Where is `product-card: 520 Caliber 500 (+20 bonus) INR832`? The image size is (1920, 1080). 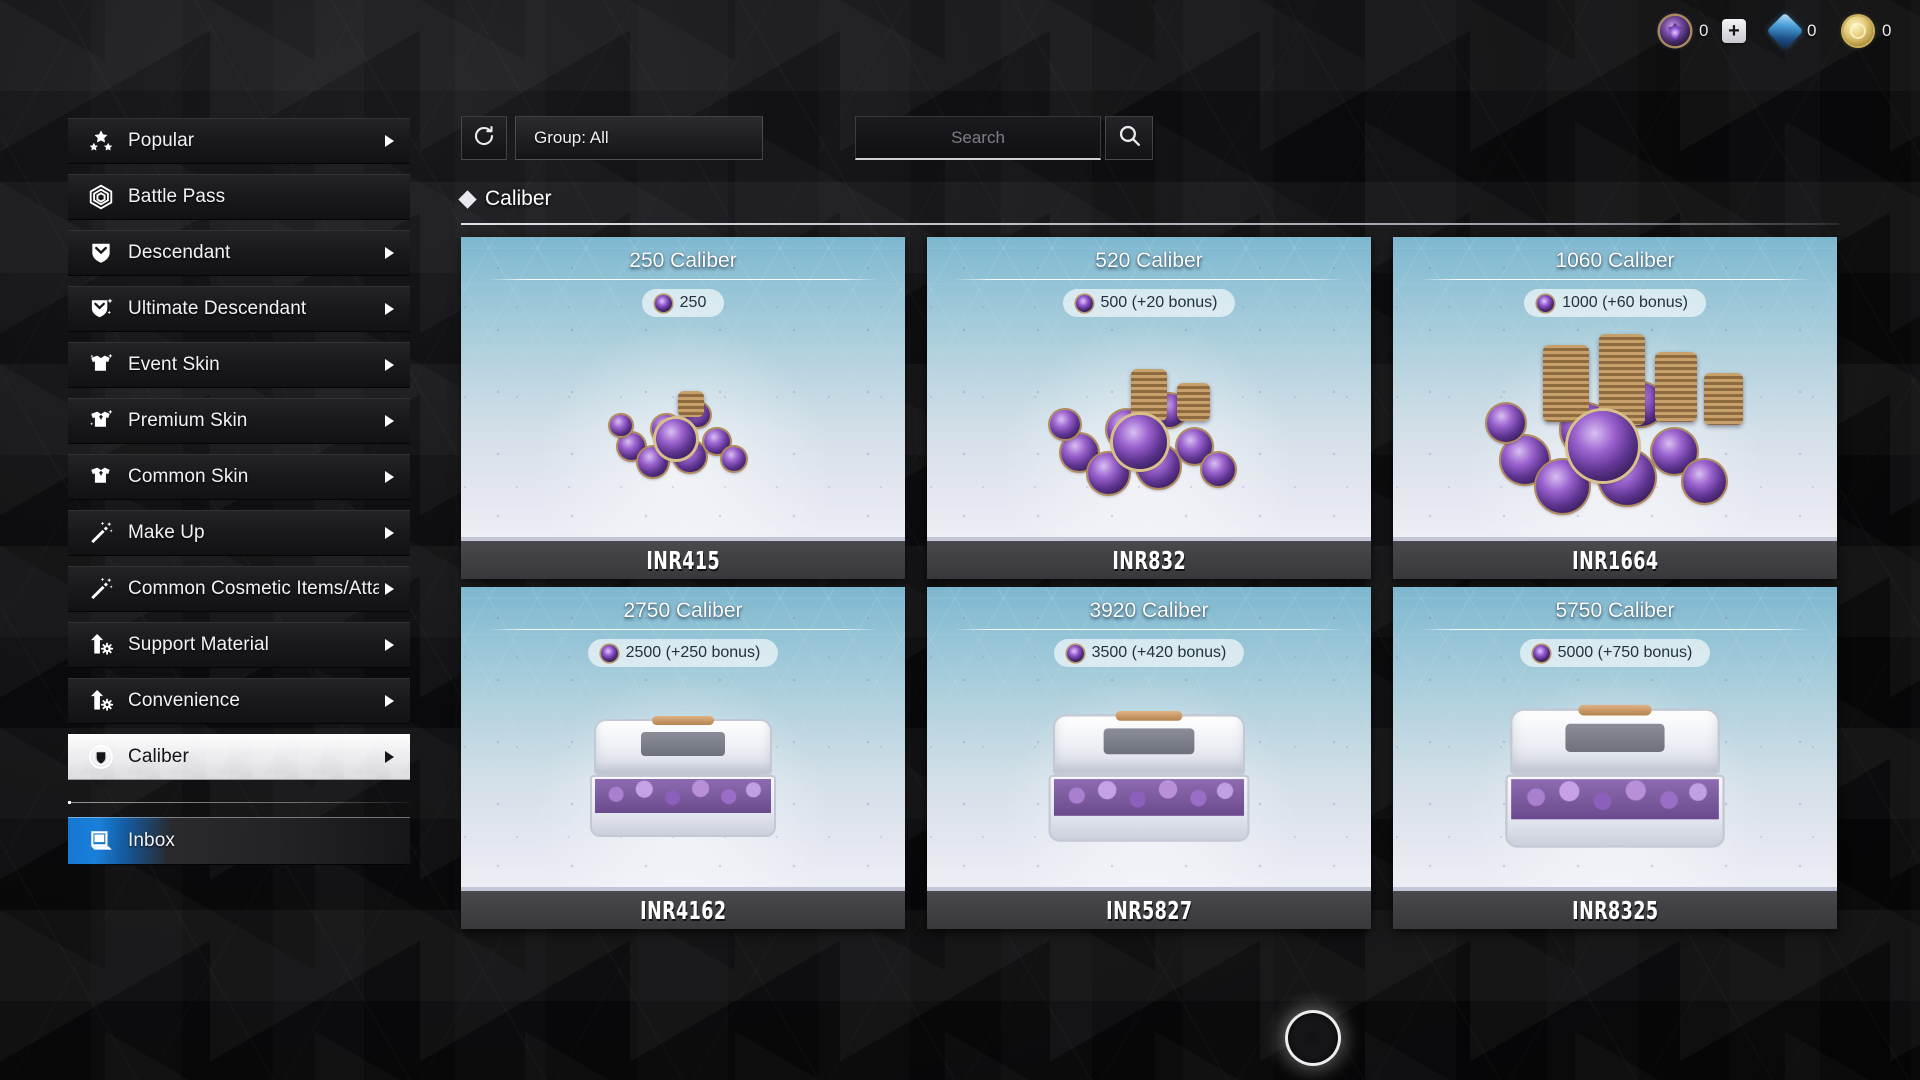
product-card: 520 Caliber 500 (+20 bonus) INR832 is located at coordinates (1149, 408).